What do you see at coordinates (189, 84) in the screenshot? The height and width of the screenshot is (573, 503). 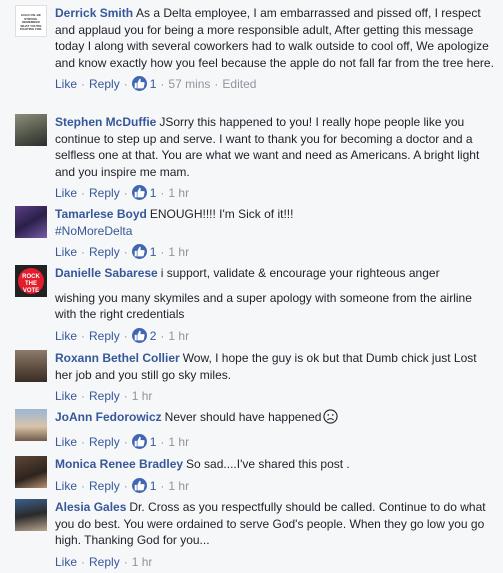 I see `comment-time: 57 mins` at bounding box center [189, 84].